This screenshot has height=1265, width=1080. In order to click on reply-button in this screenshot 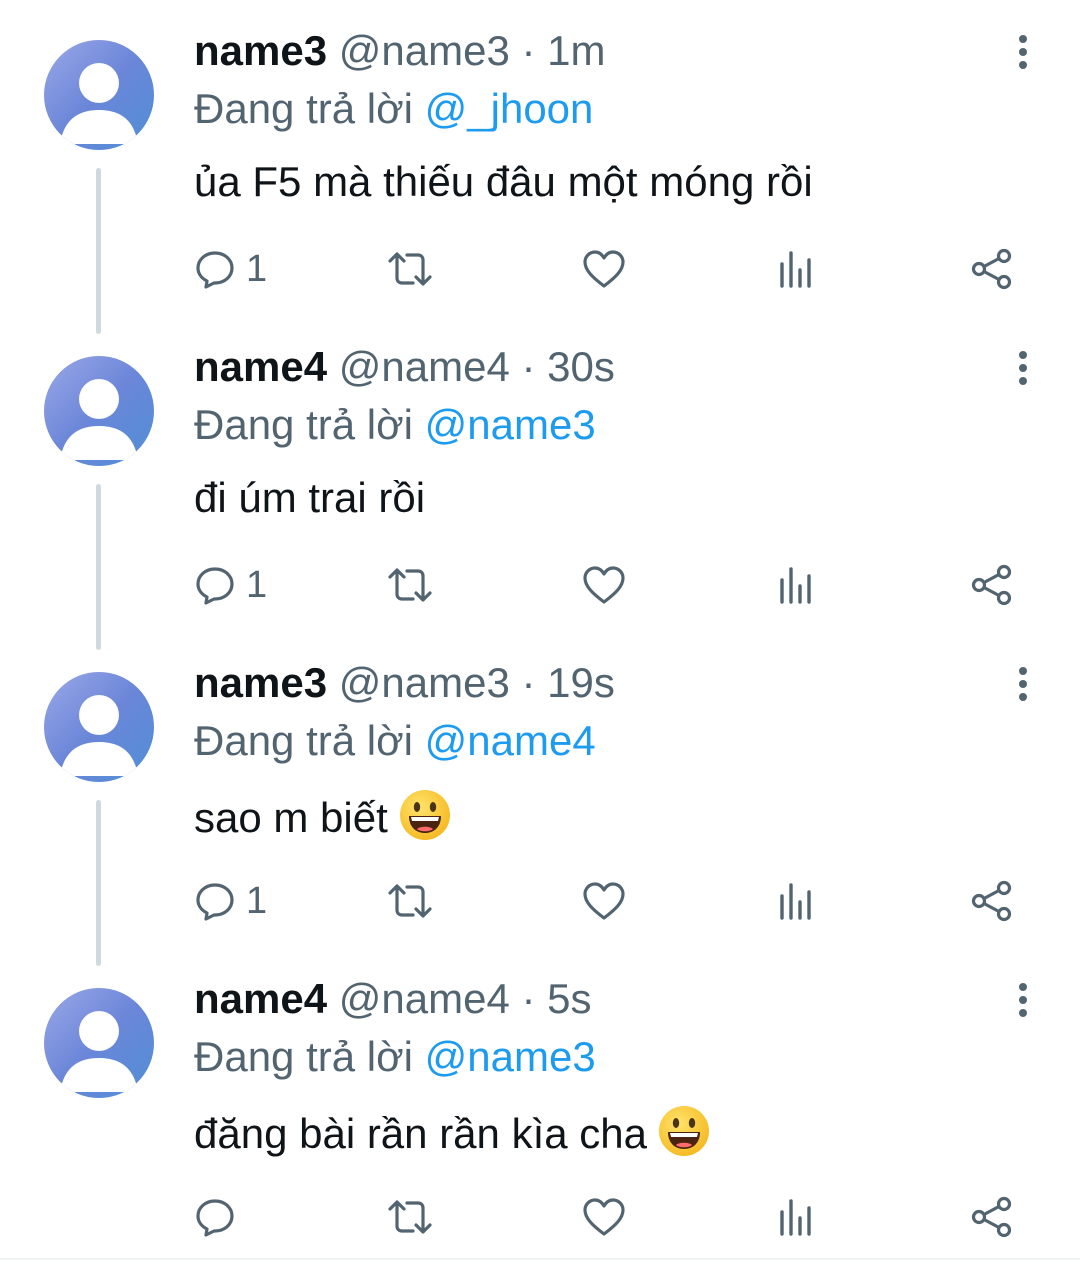, I will do `click(220, 1217)`.